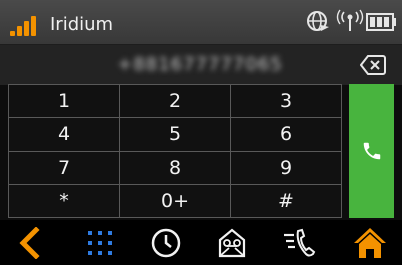 Image resolution: width=402 pixels, height=265 pixels. I want to click on home-button, so click(370, 243).